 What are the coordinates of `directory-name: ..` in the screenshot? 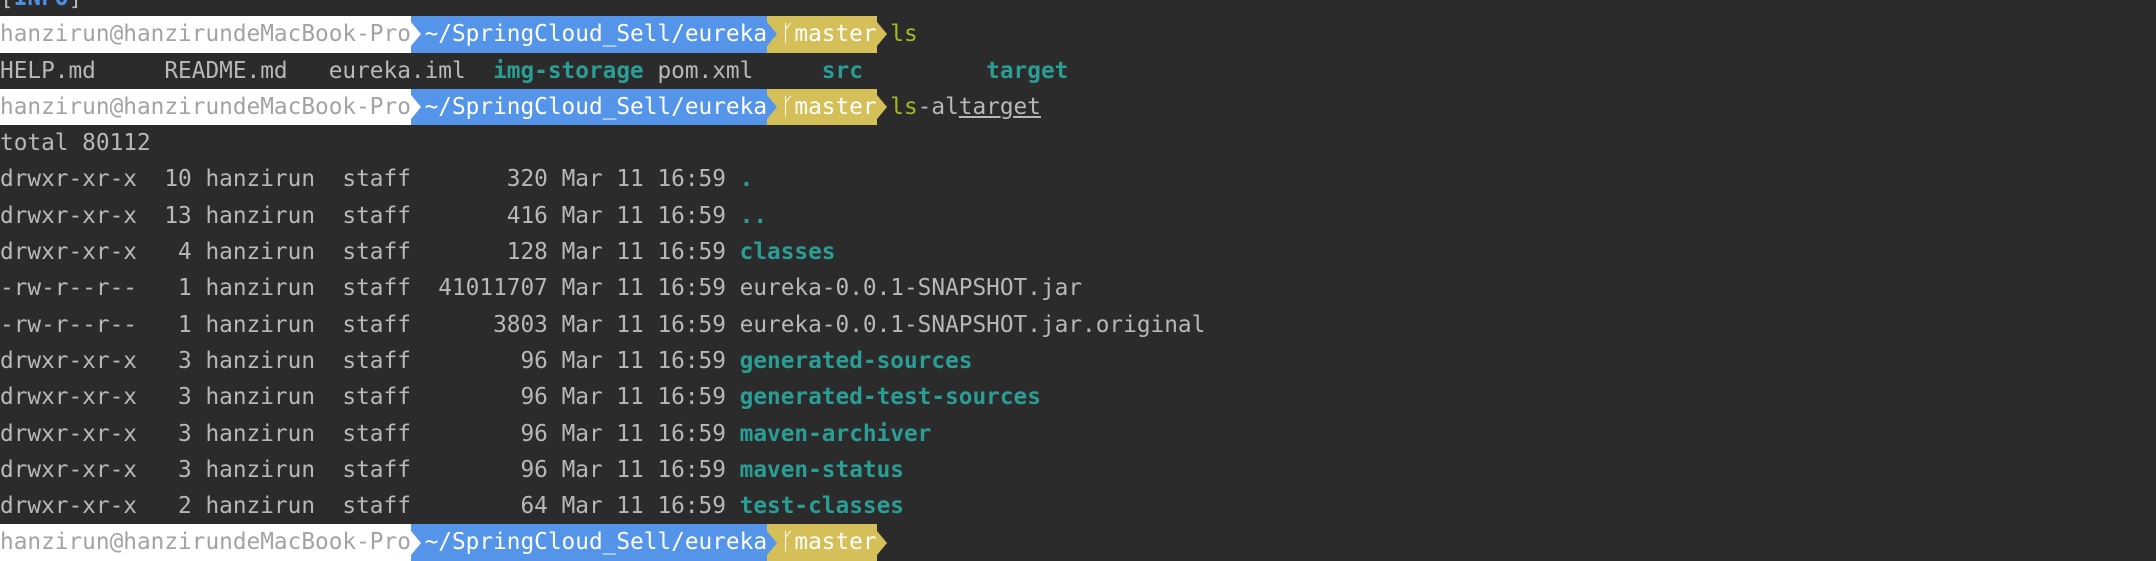 It's located at (753, 215).